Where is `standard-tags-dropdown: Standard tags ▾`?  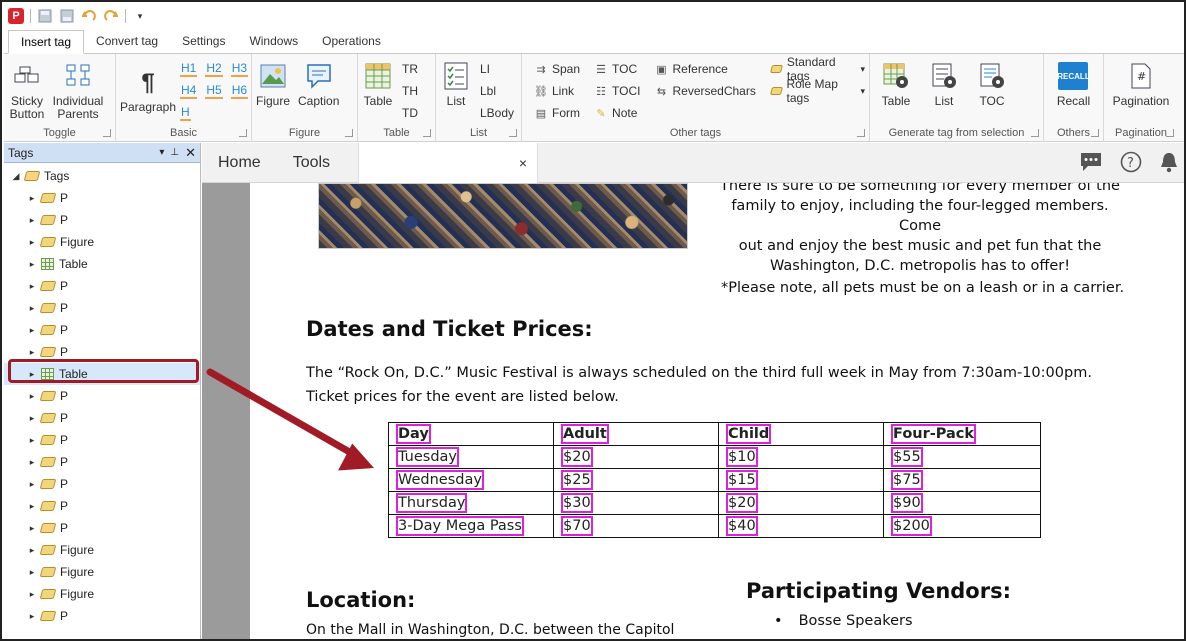
standard-tags-dropdown: Standard tags ▾ is located at coordinates (817, 69).